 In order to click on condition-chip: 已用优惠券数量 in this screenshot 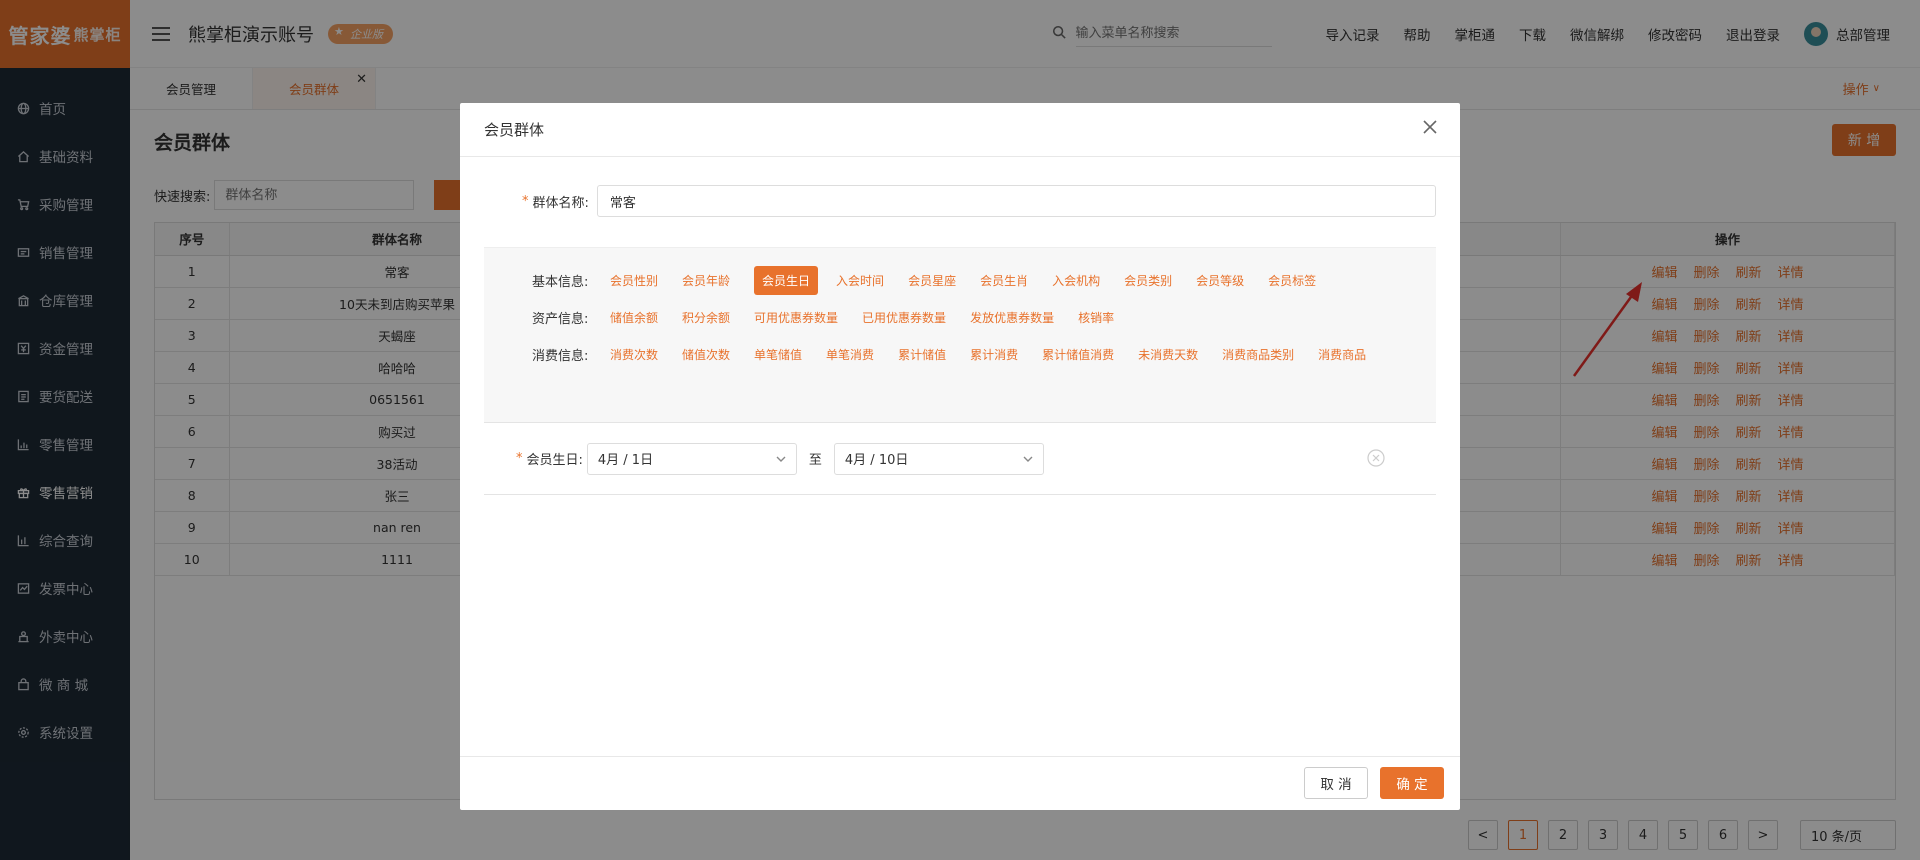, I will do `click(904, 317)`.